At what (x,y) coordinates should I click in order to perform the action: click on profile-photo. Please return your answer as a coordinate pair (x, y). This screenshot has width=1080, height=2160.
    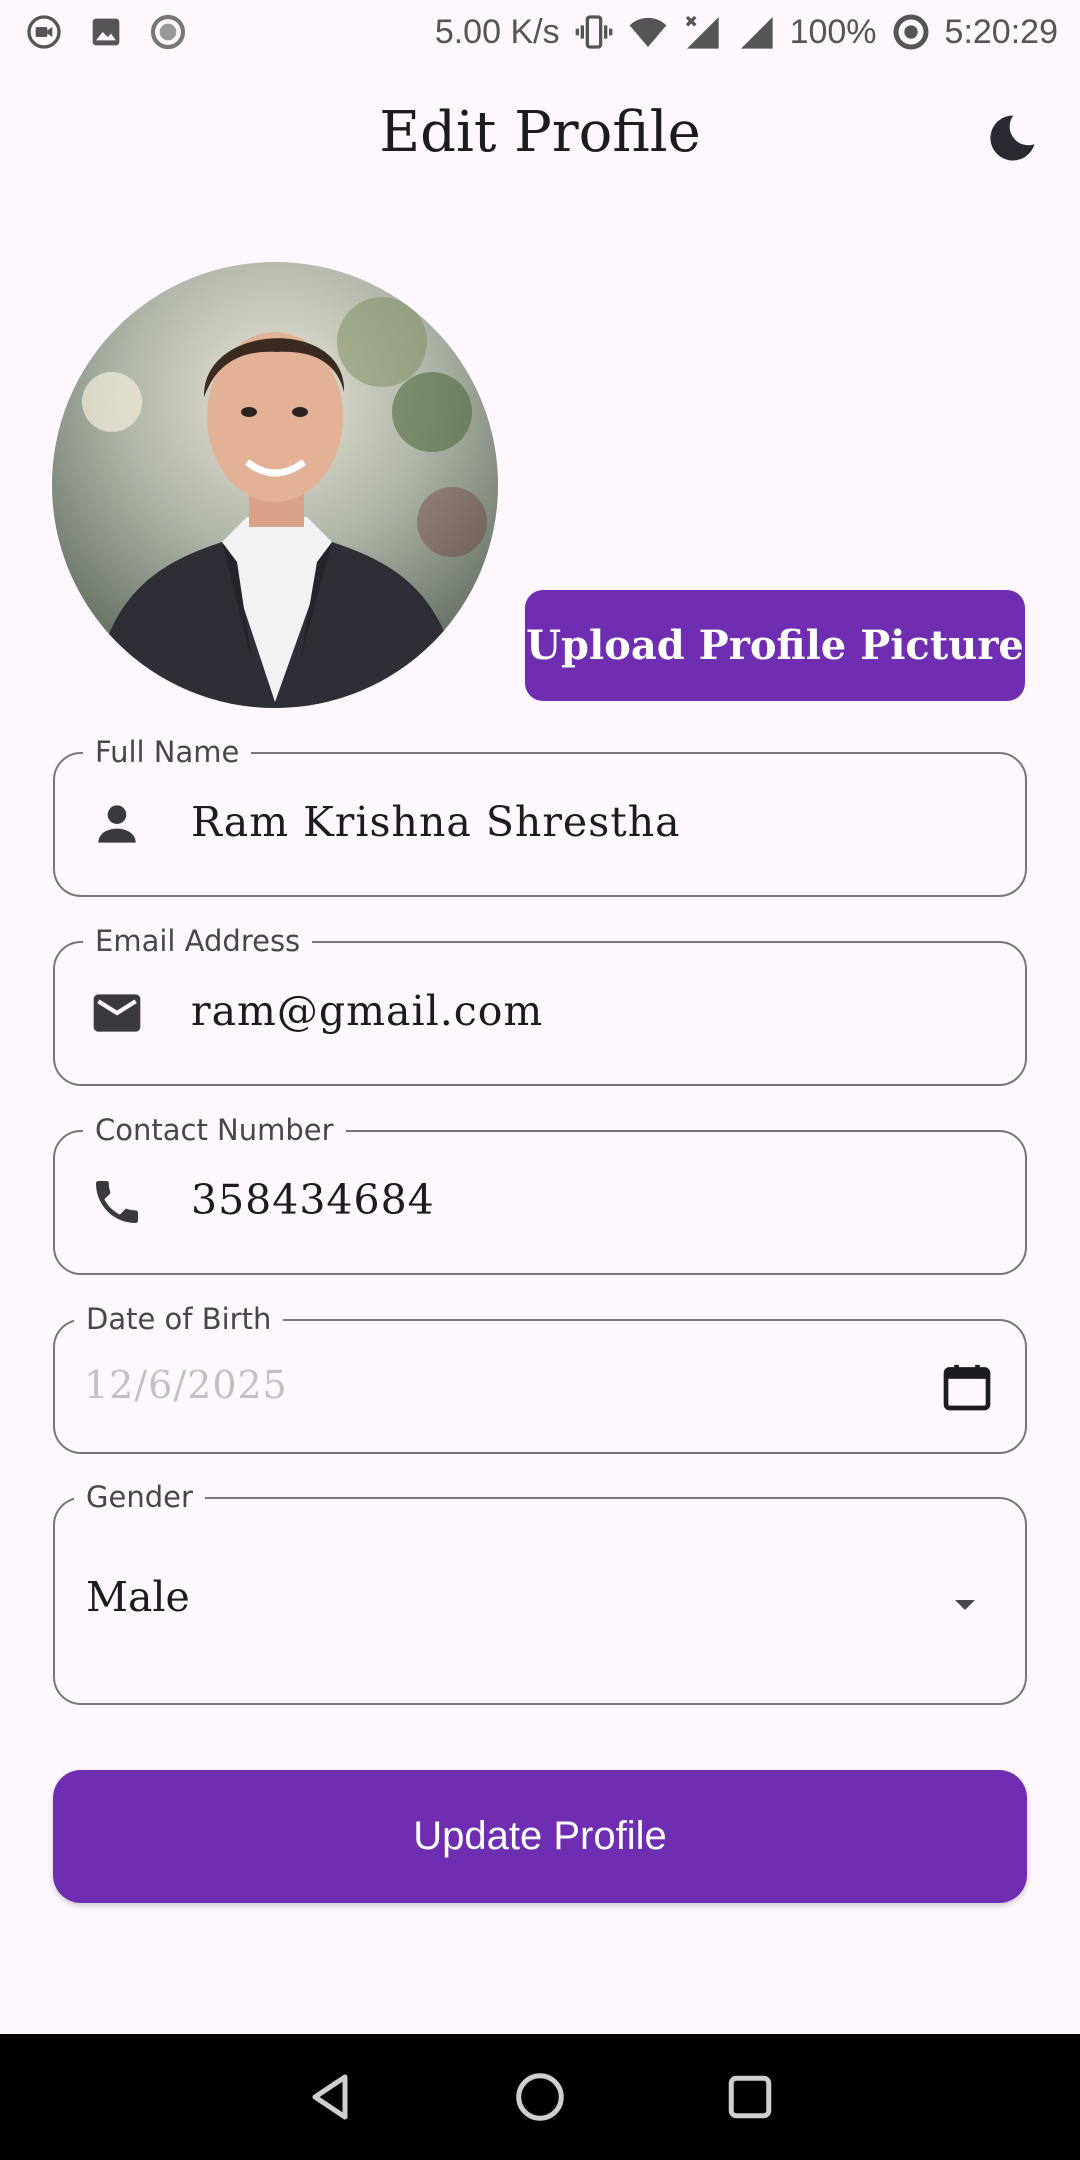
    Looking at the image, I should click on (275, 485).